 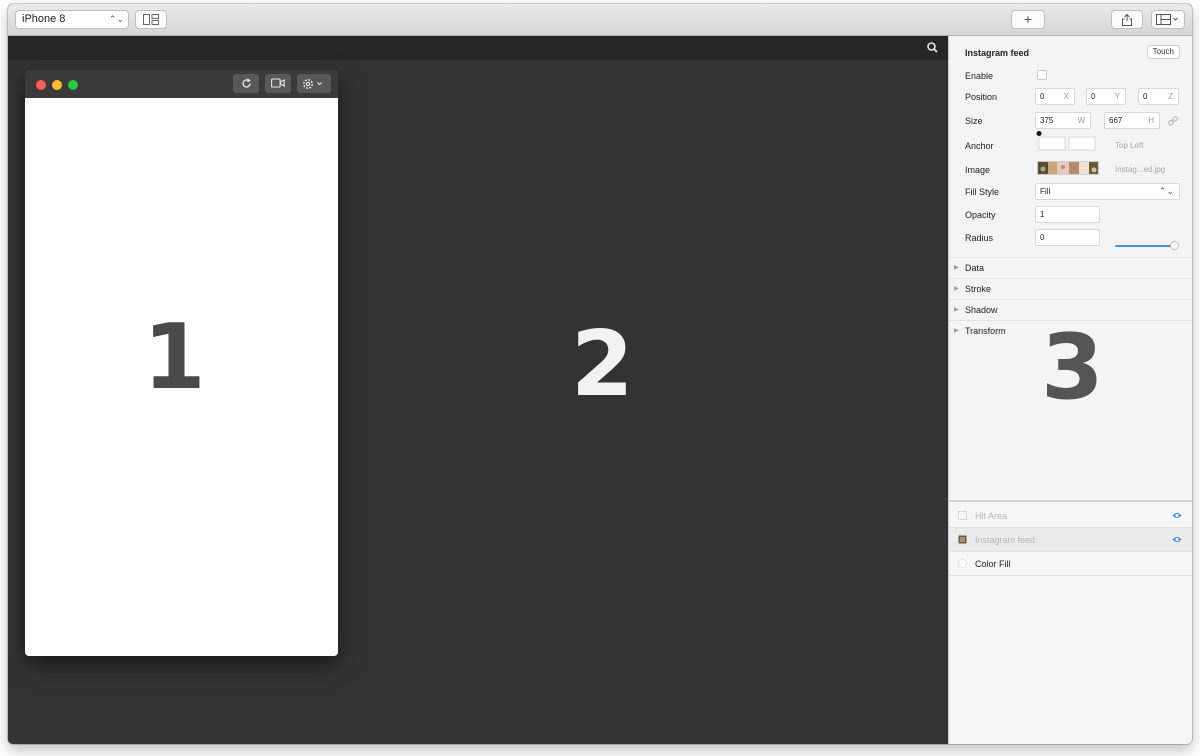 What do you see at coordinates (602, 364) in the screenshot?
I see `region-label-2: 2` at bounding box center [602, 364].